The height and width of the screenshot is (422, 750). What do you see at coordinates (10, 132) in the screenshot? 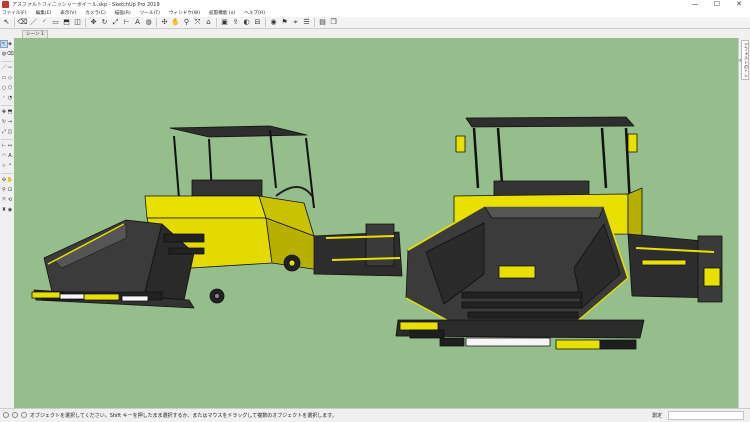
I see `offset-icon: ◫` at bounding box center [10, 132].